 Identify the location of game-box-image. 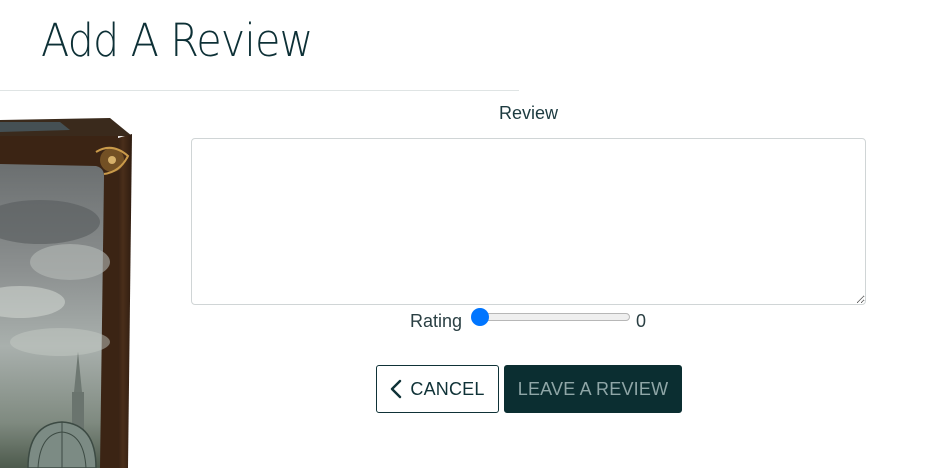
(66, 293).